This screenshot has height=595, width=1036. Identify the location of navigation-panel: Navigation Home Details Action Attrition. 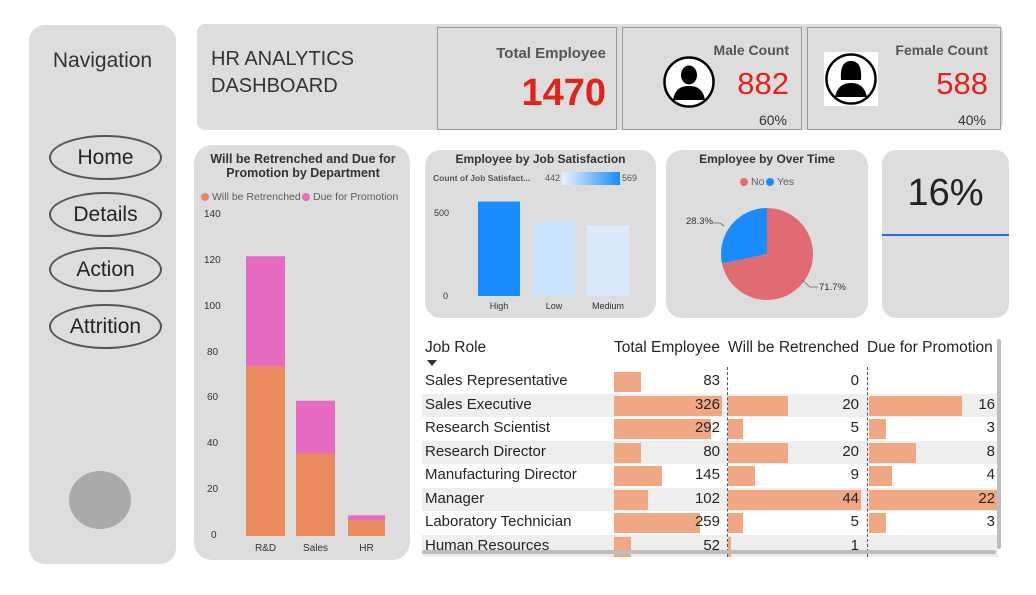
(102, 294).